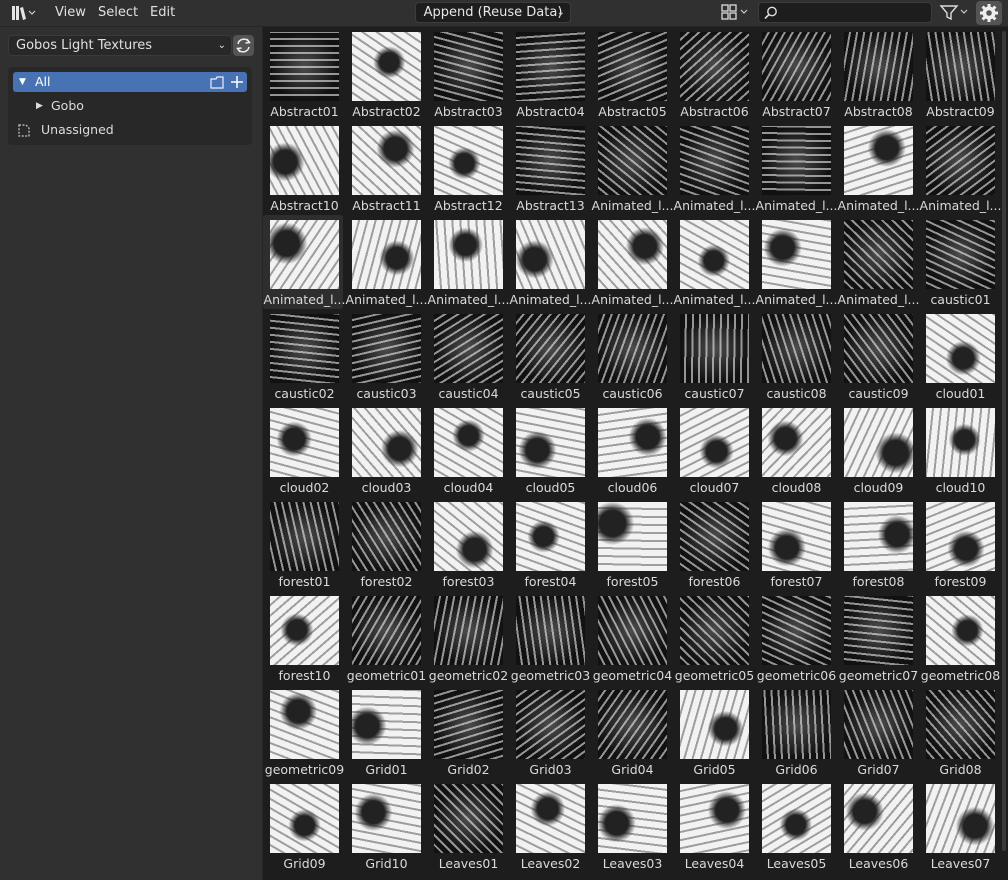 This screenshot has width=1008, height=880. What do you see at coordinates (959, 826) in the screenshot?
I see `asset-tile: Leaves07` at bounding box center [959, 826].